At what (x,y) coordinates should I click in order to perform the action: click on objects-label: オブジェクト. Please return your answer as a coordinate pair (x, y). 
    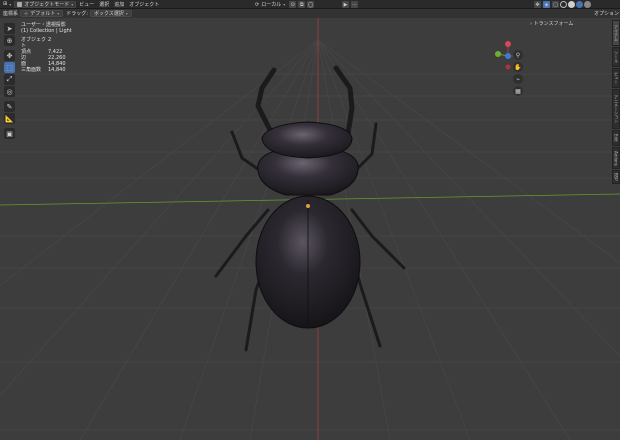
    Looking at the image, I should click on (34, 43).